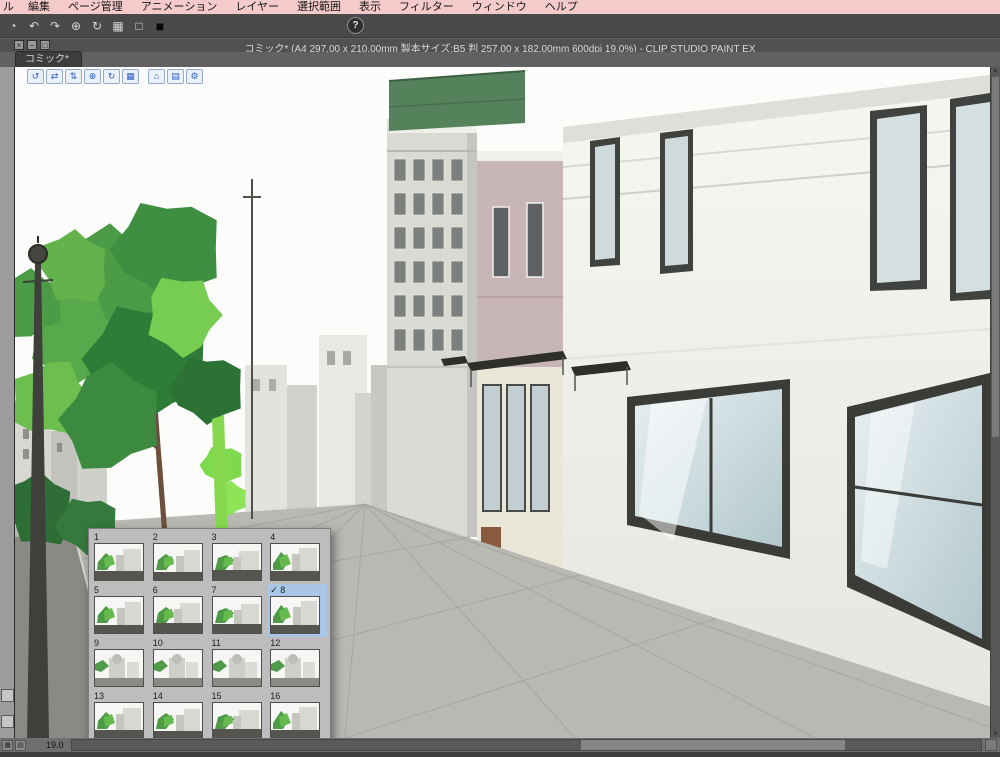  I want to click on preset-thumbnail-10: 10, so click(180, 663).